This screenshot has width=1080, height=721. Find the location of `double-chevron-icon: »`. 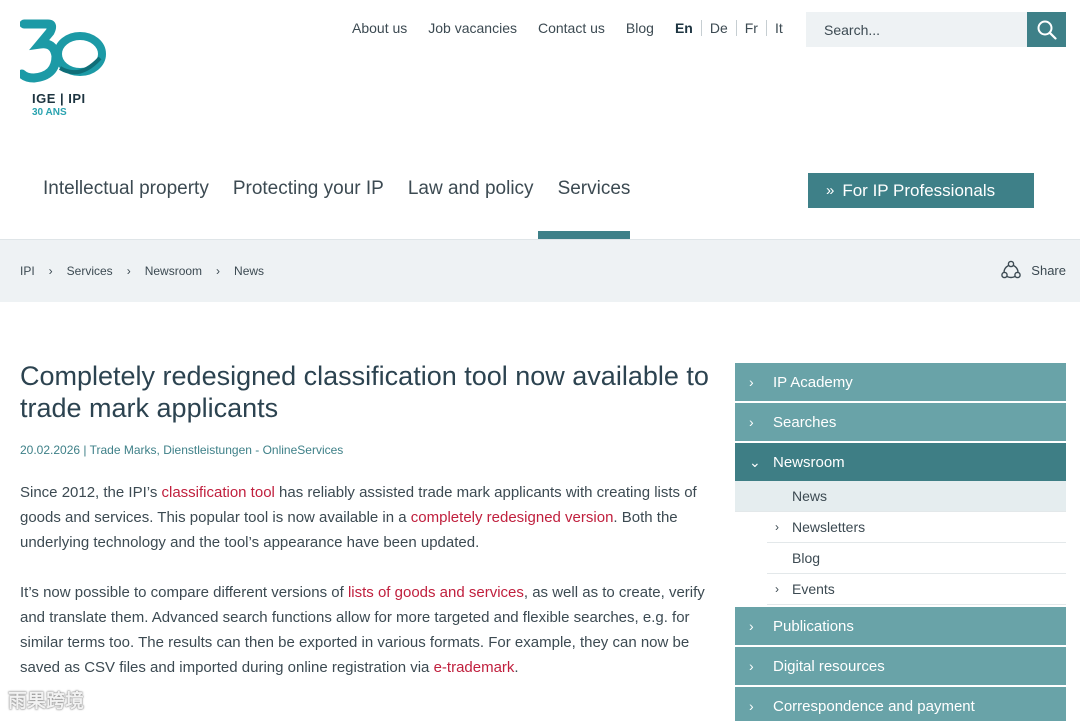

double-chevron-icon: » is located at coordinates (830, 190).